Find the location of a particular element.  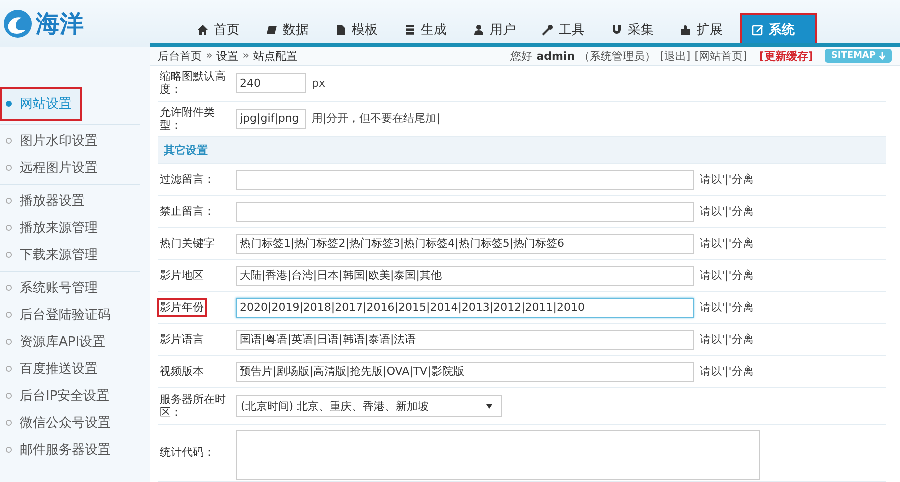

edit-icon is located at coordinates (758, 30).